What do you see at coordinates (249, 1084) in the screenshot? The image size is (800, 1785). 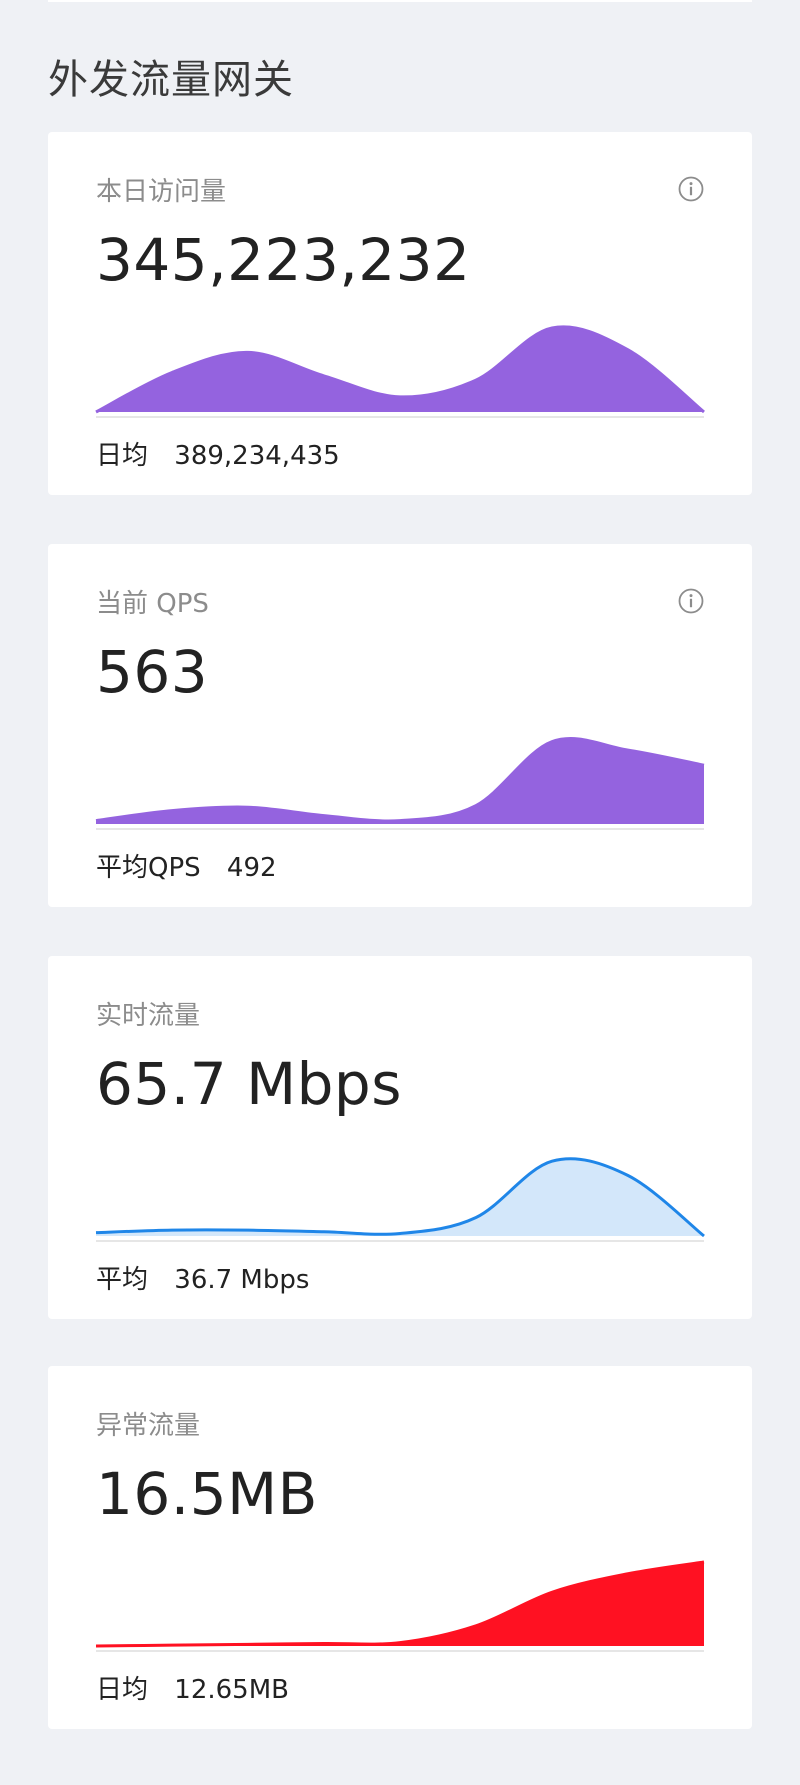 I see `card-value: 65.7 Mbps` at bounding box center [249, 1084].